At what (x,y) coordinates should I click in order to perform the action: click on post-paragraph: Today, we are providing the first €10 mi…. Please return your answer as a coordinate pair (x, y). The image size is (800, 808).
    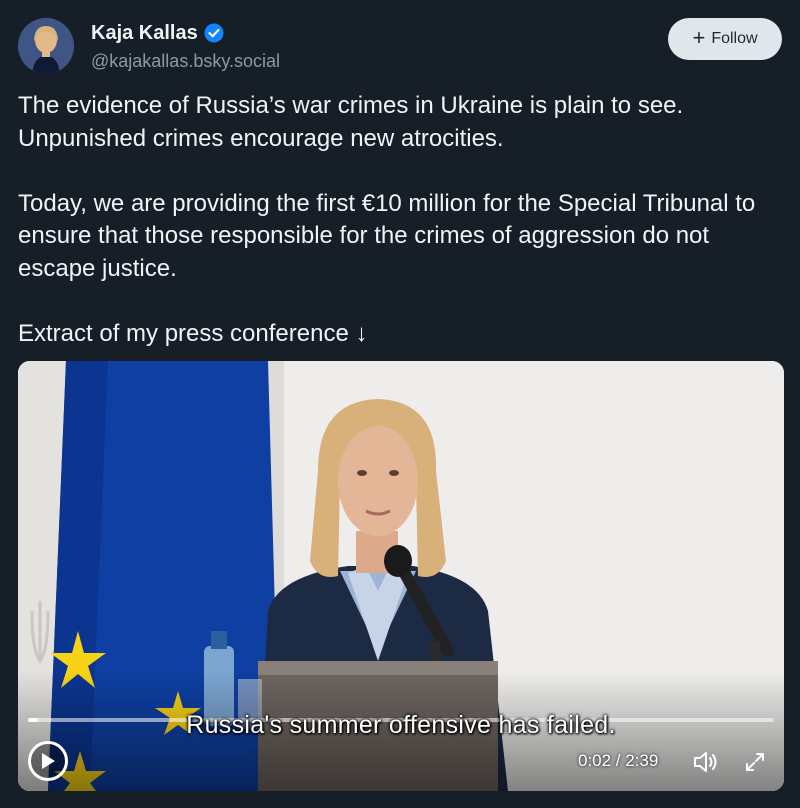
    Looking at the image, I should click on (387, 235).